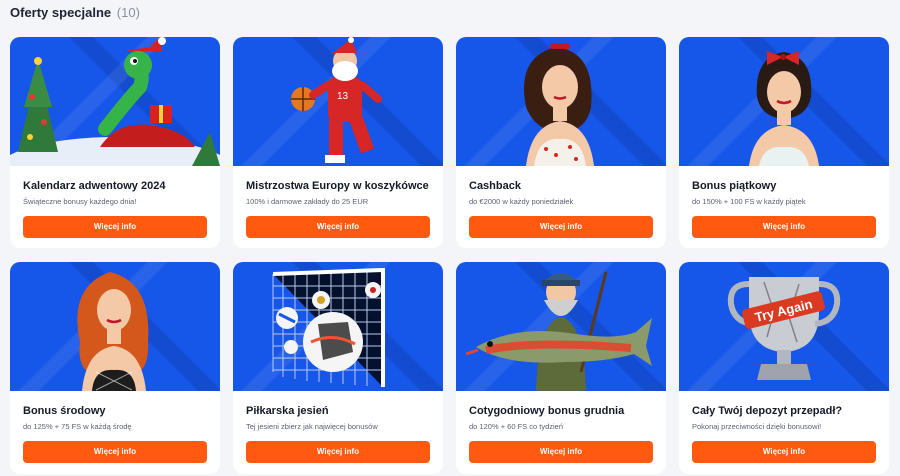 Image resolution: width=900 pixels, height=476 pixels. I want to click on offer-subtitle: Tej jesieni zbierz jak najwięcej bonusów, so click(312, 426).